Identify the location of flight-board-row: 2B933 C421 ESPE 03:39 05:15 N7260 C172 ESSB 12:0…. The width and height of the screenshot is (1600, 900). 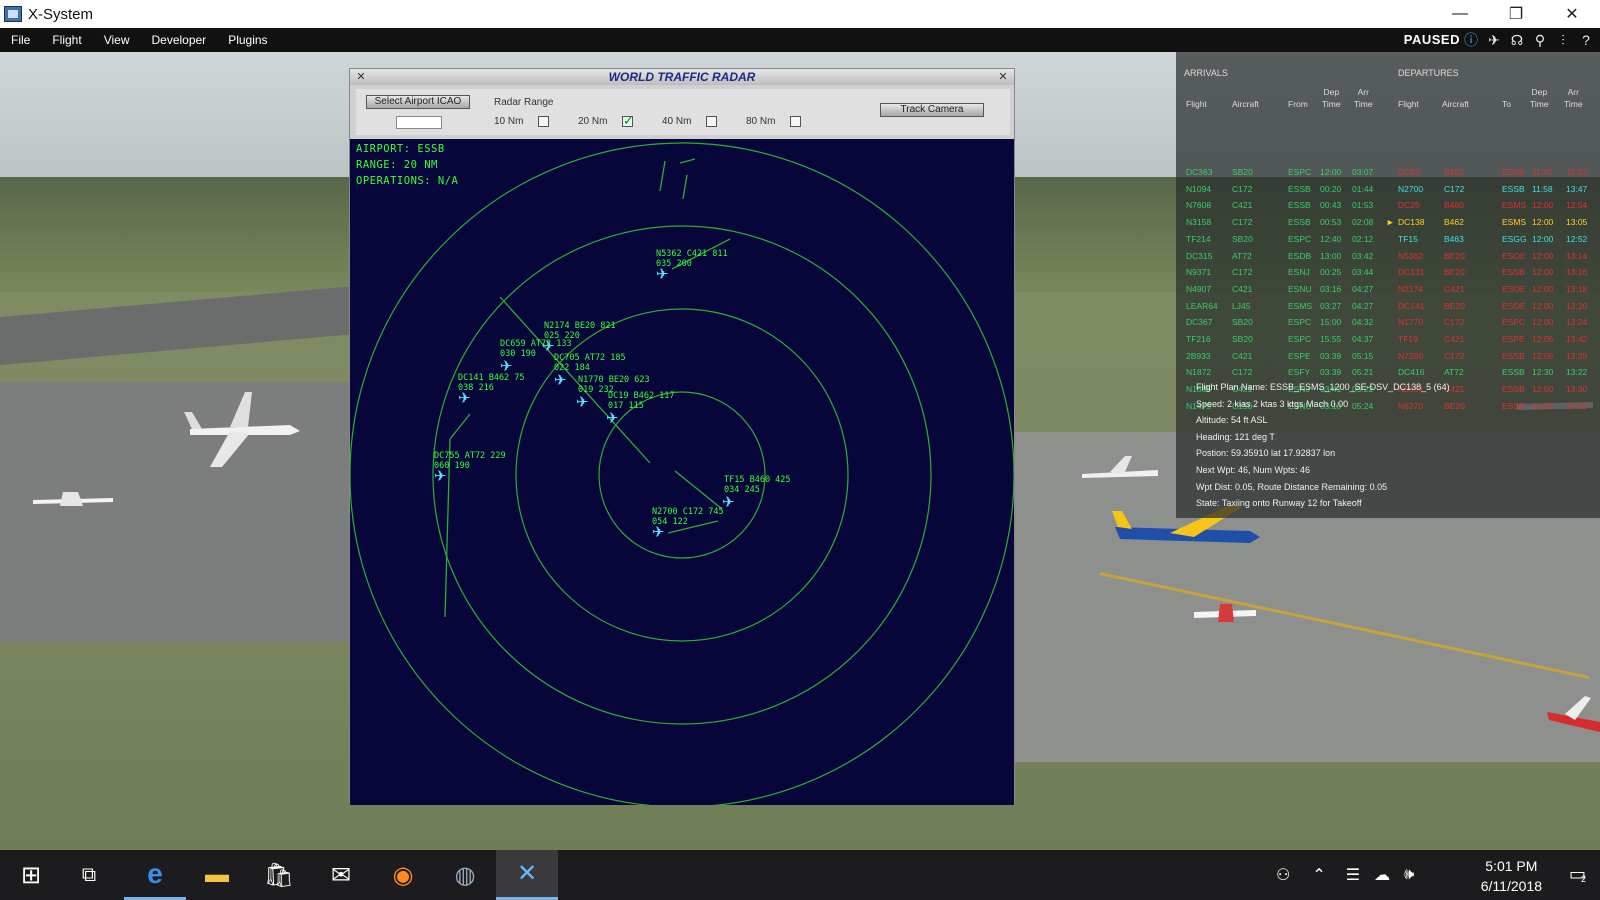
(1388, 356).